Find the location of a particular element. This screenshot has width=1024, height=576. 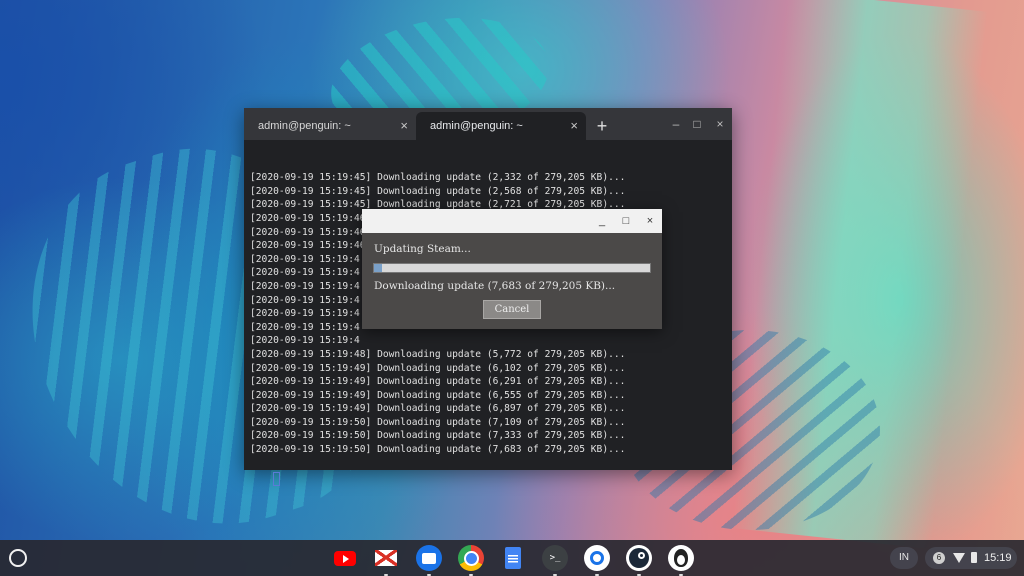

dialog-maximize-button: □ is located at coordinates (626, 221).